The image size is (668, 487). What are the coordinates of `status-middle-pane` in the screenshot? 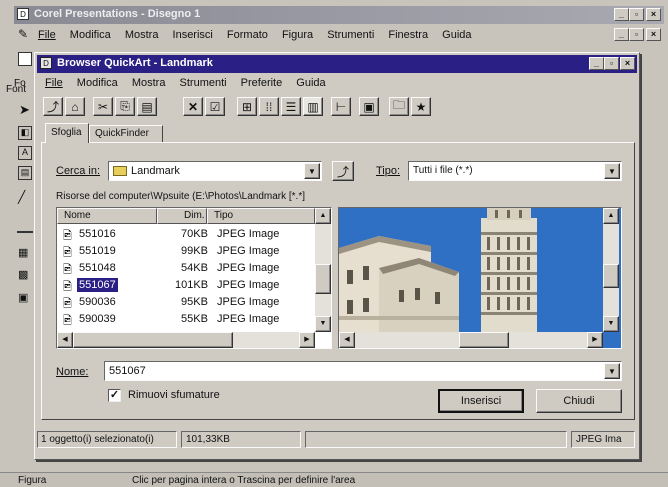 It's located at (436, 439).